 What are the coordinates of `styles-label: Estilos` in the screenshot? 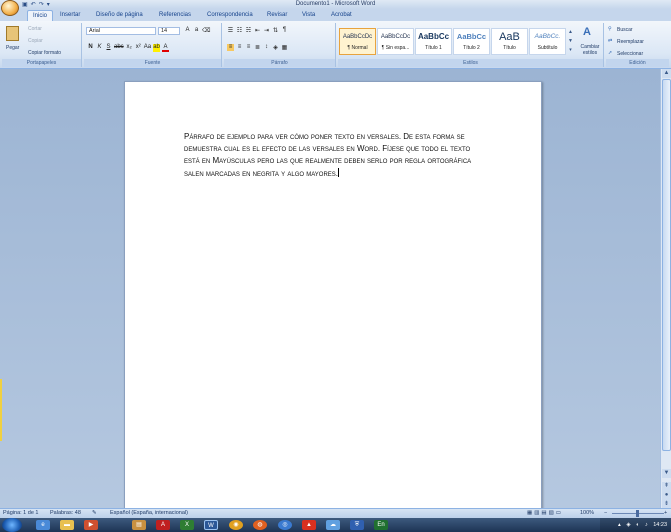 It's located at (470, 63).